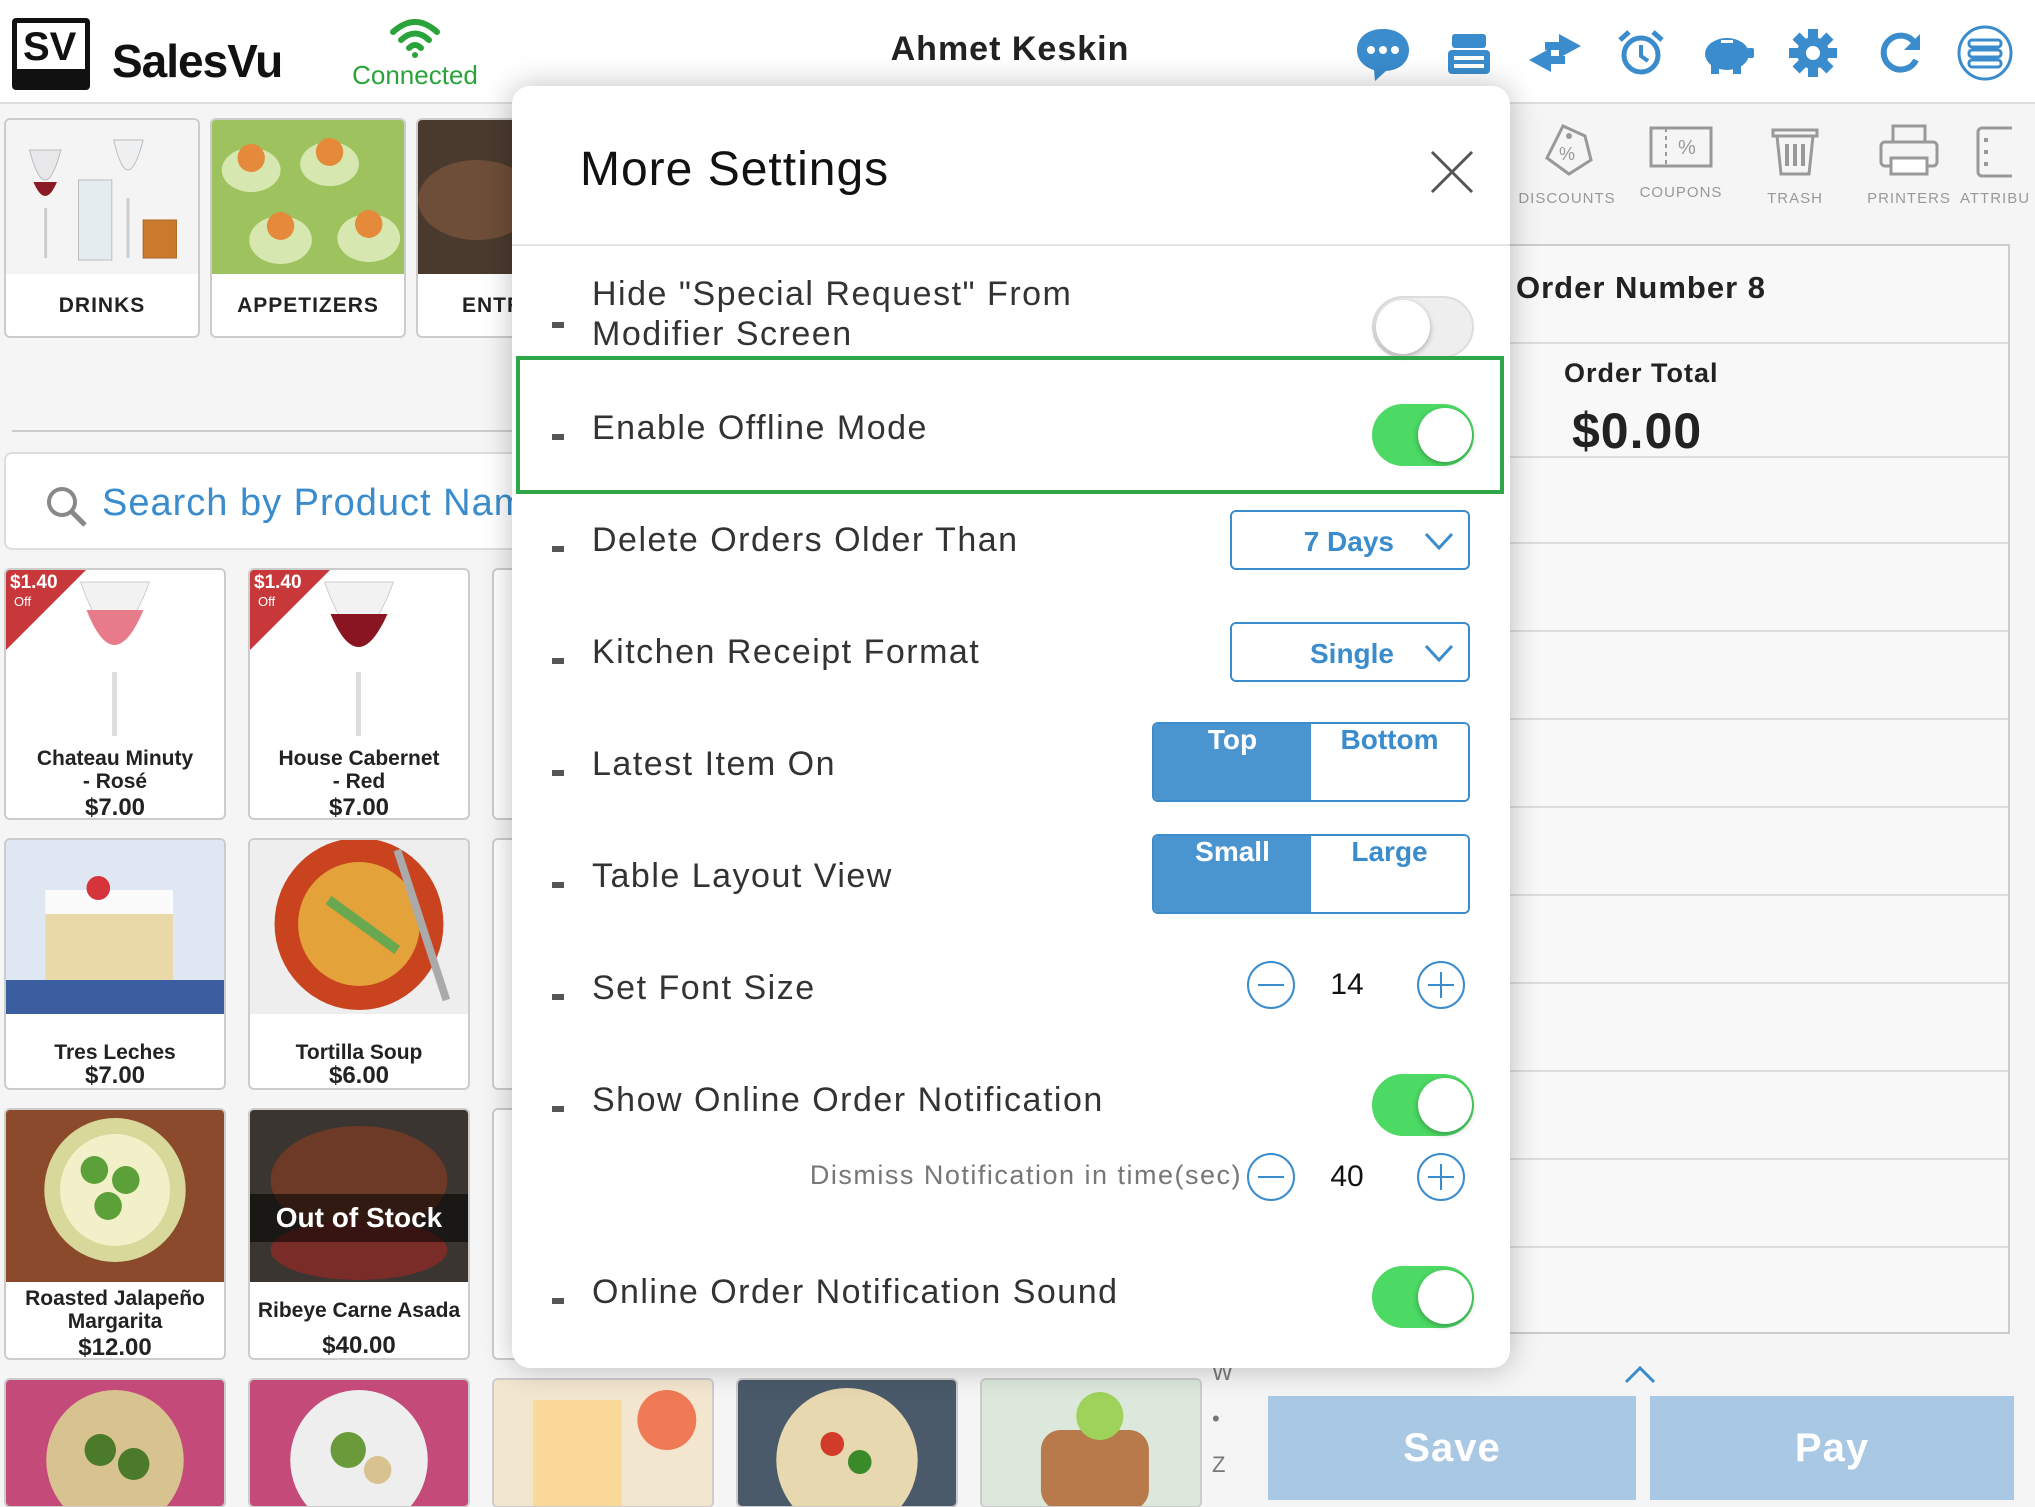 This screenshot has width=2035, height=1507. I want to click on latest-item-segmented: Top Bottom, so click(1311, 762).